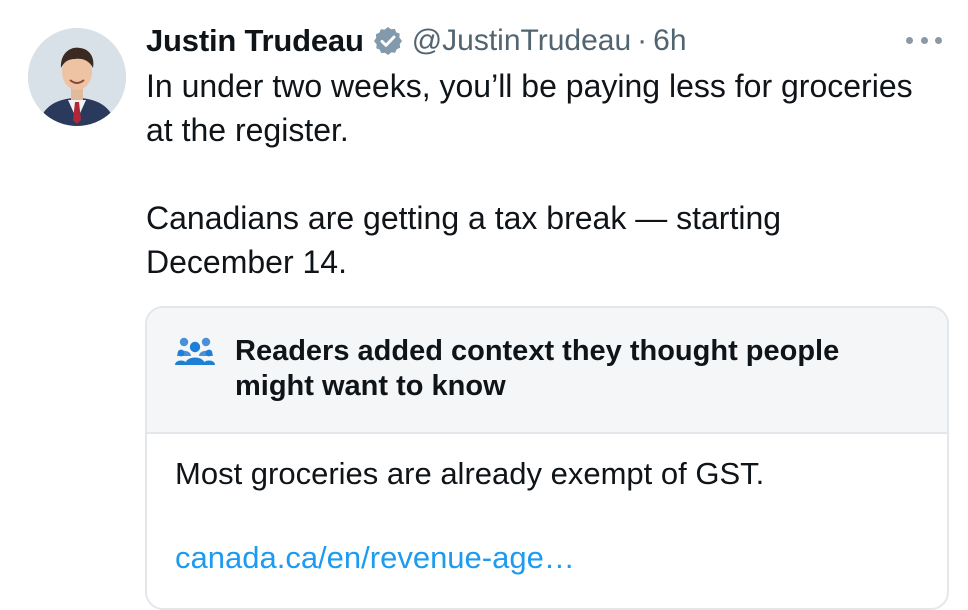 The image size is (968, 610). Describe the element at coordinates (388, 41) in the screenshot. I see `verified-badge-icon` at that location.